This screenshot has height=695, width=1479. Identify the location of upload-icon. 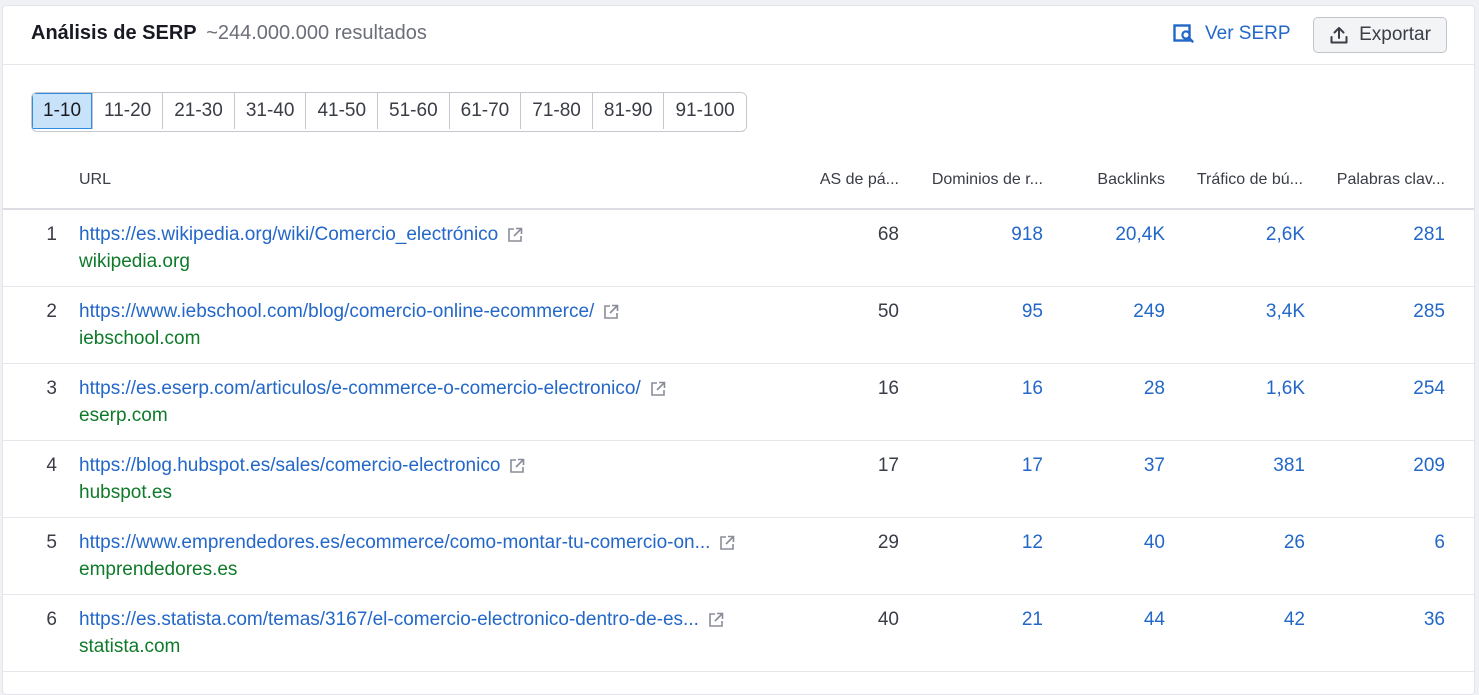
(1339, 35).